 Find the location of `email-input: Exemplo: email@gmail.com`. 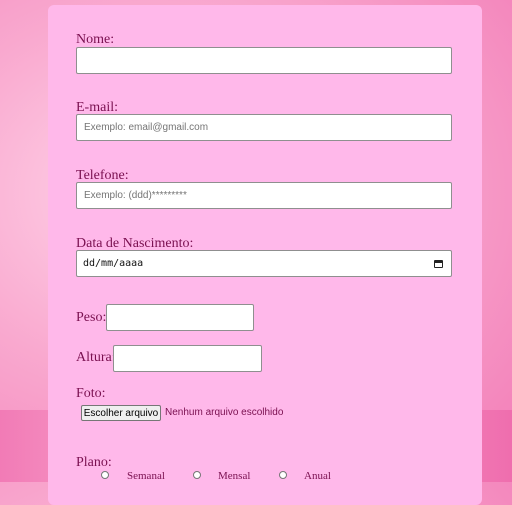

email-input: Exemplo: email@gmail.com is located at coordinates (264, 127).